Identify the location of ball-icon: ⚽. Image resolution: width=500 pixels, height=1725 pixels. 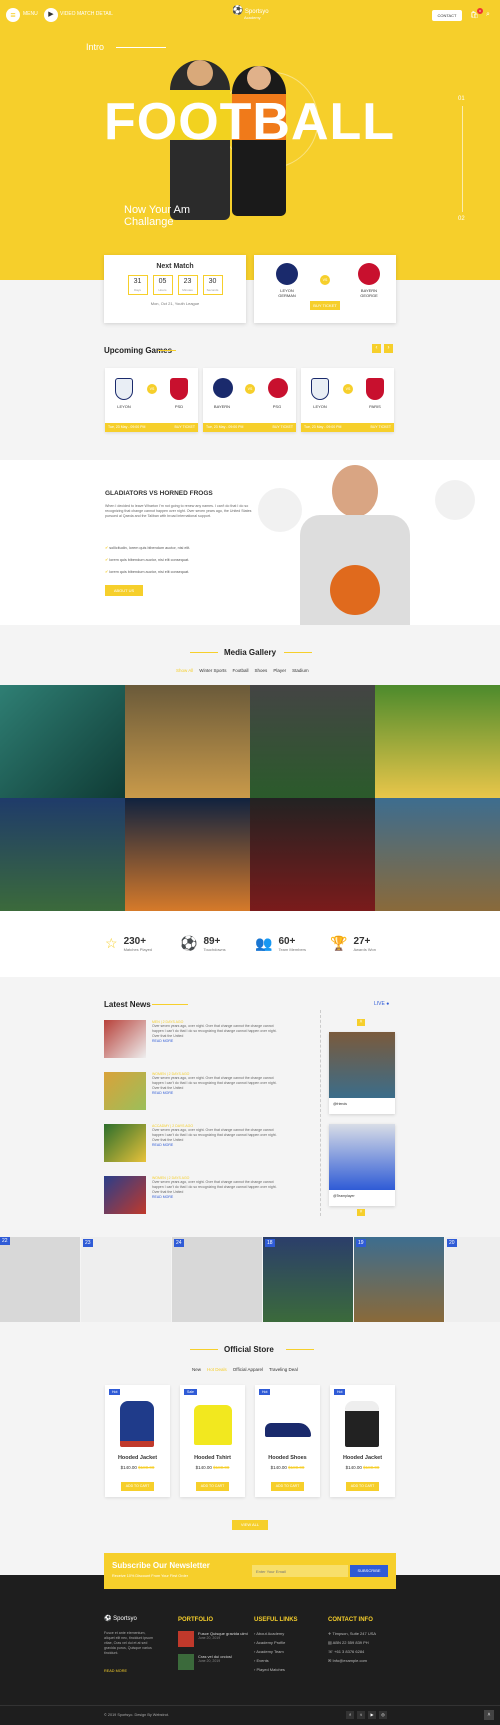
(189, 943).